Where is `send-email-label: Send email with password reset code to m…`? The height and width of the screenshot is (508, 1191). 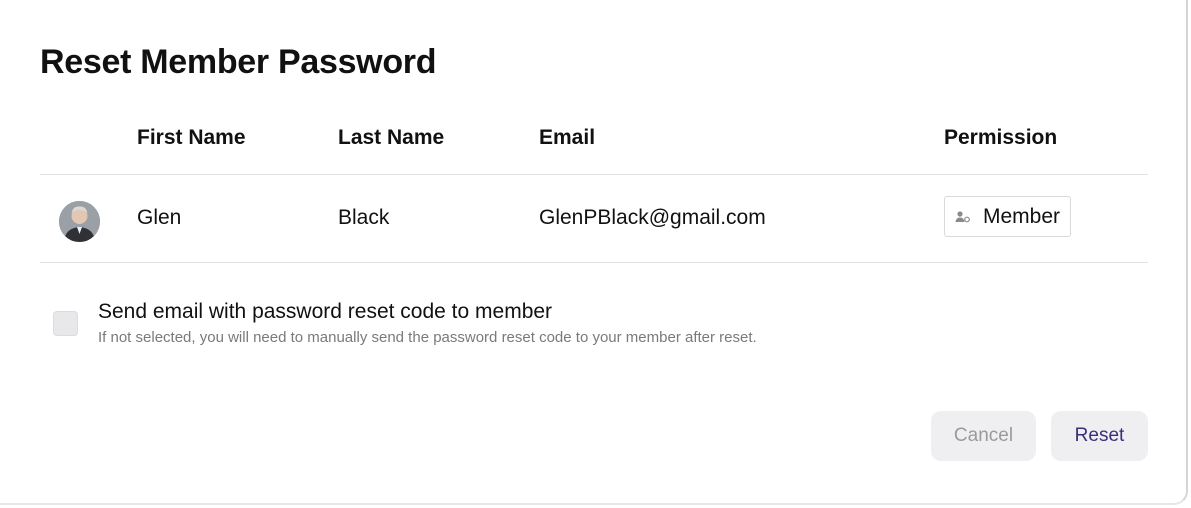 send-email-label: Send email with password reset code to m… is located at coordinates (325, 311).